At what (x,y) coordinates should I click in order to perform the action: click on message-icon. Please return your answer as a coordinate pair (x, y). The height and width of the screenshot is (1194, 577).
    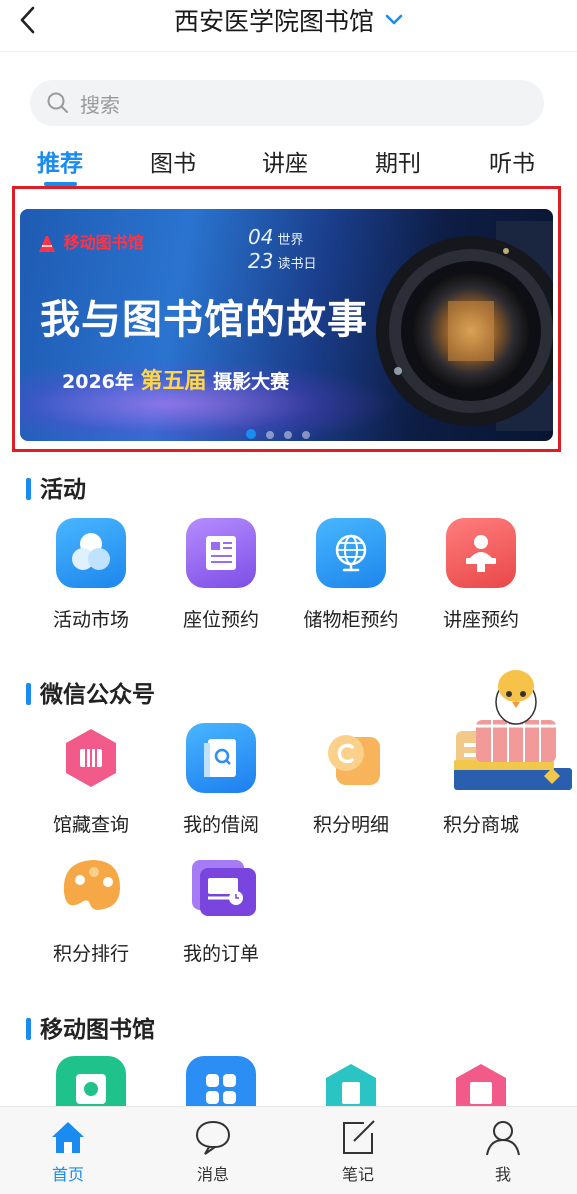
    Looking at the image, I should click on (213, 1138).